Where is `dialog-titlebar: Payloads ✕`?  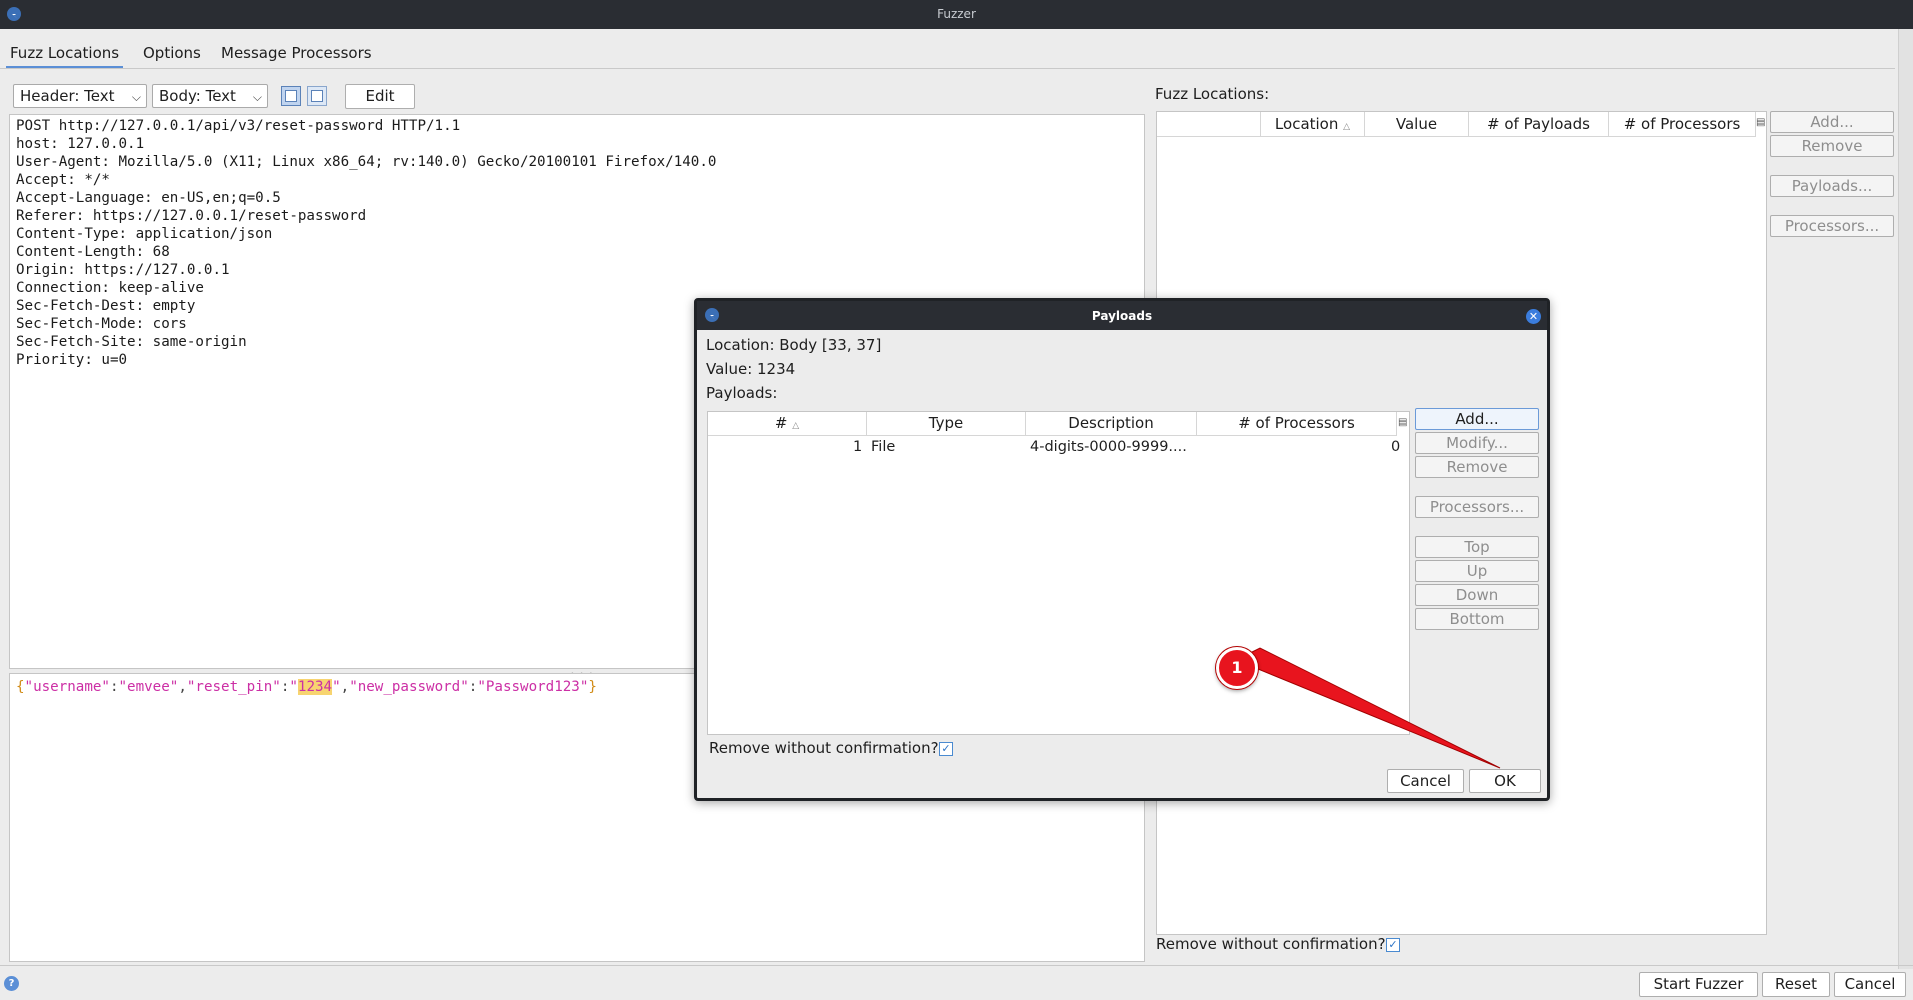 dialog-titlebar: Payloads ✕ is located at coordinates (1122, 315).